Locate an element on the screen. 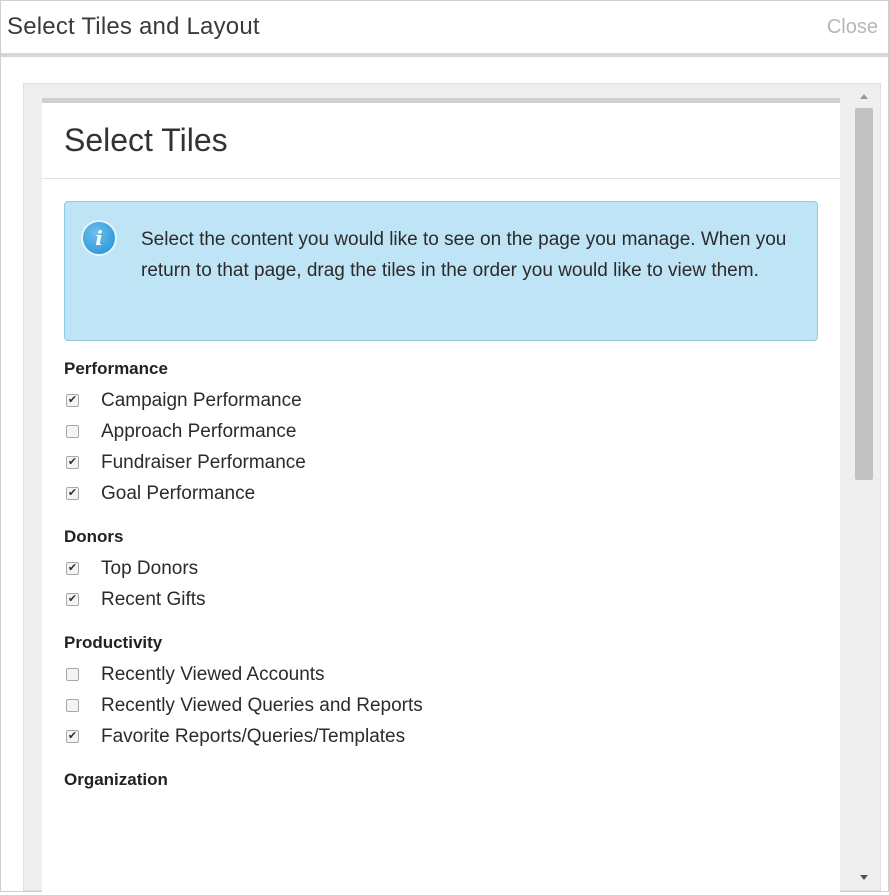 The image size is (889, 895). tile-option-label: Fundraiser Performance is located at coordinates (203, 462).